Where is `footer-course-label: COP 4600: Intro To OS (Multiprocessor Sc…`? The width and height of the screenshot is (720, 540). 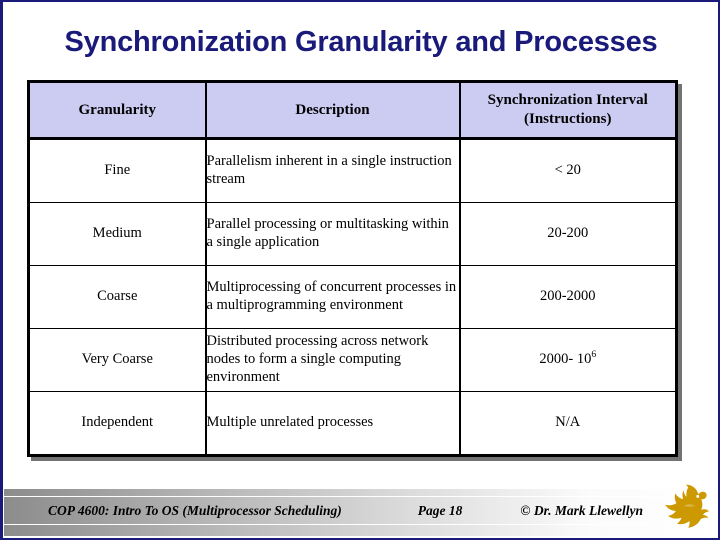
footer-course-label: COP 4600: Intro To OS (Multiprocessor Sc… is located at coordinates (195, 510).